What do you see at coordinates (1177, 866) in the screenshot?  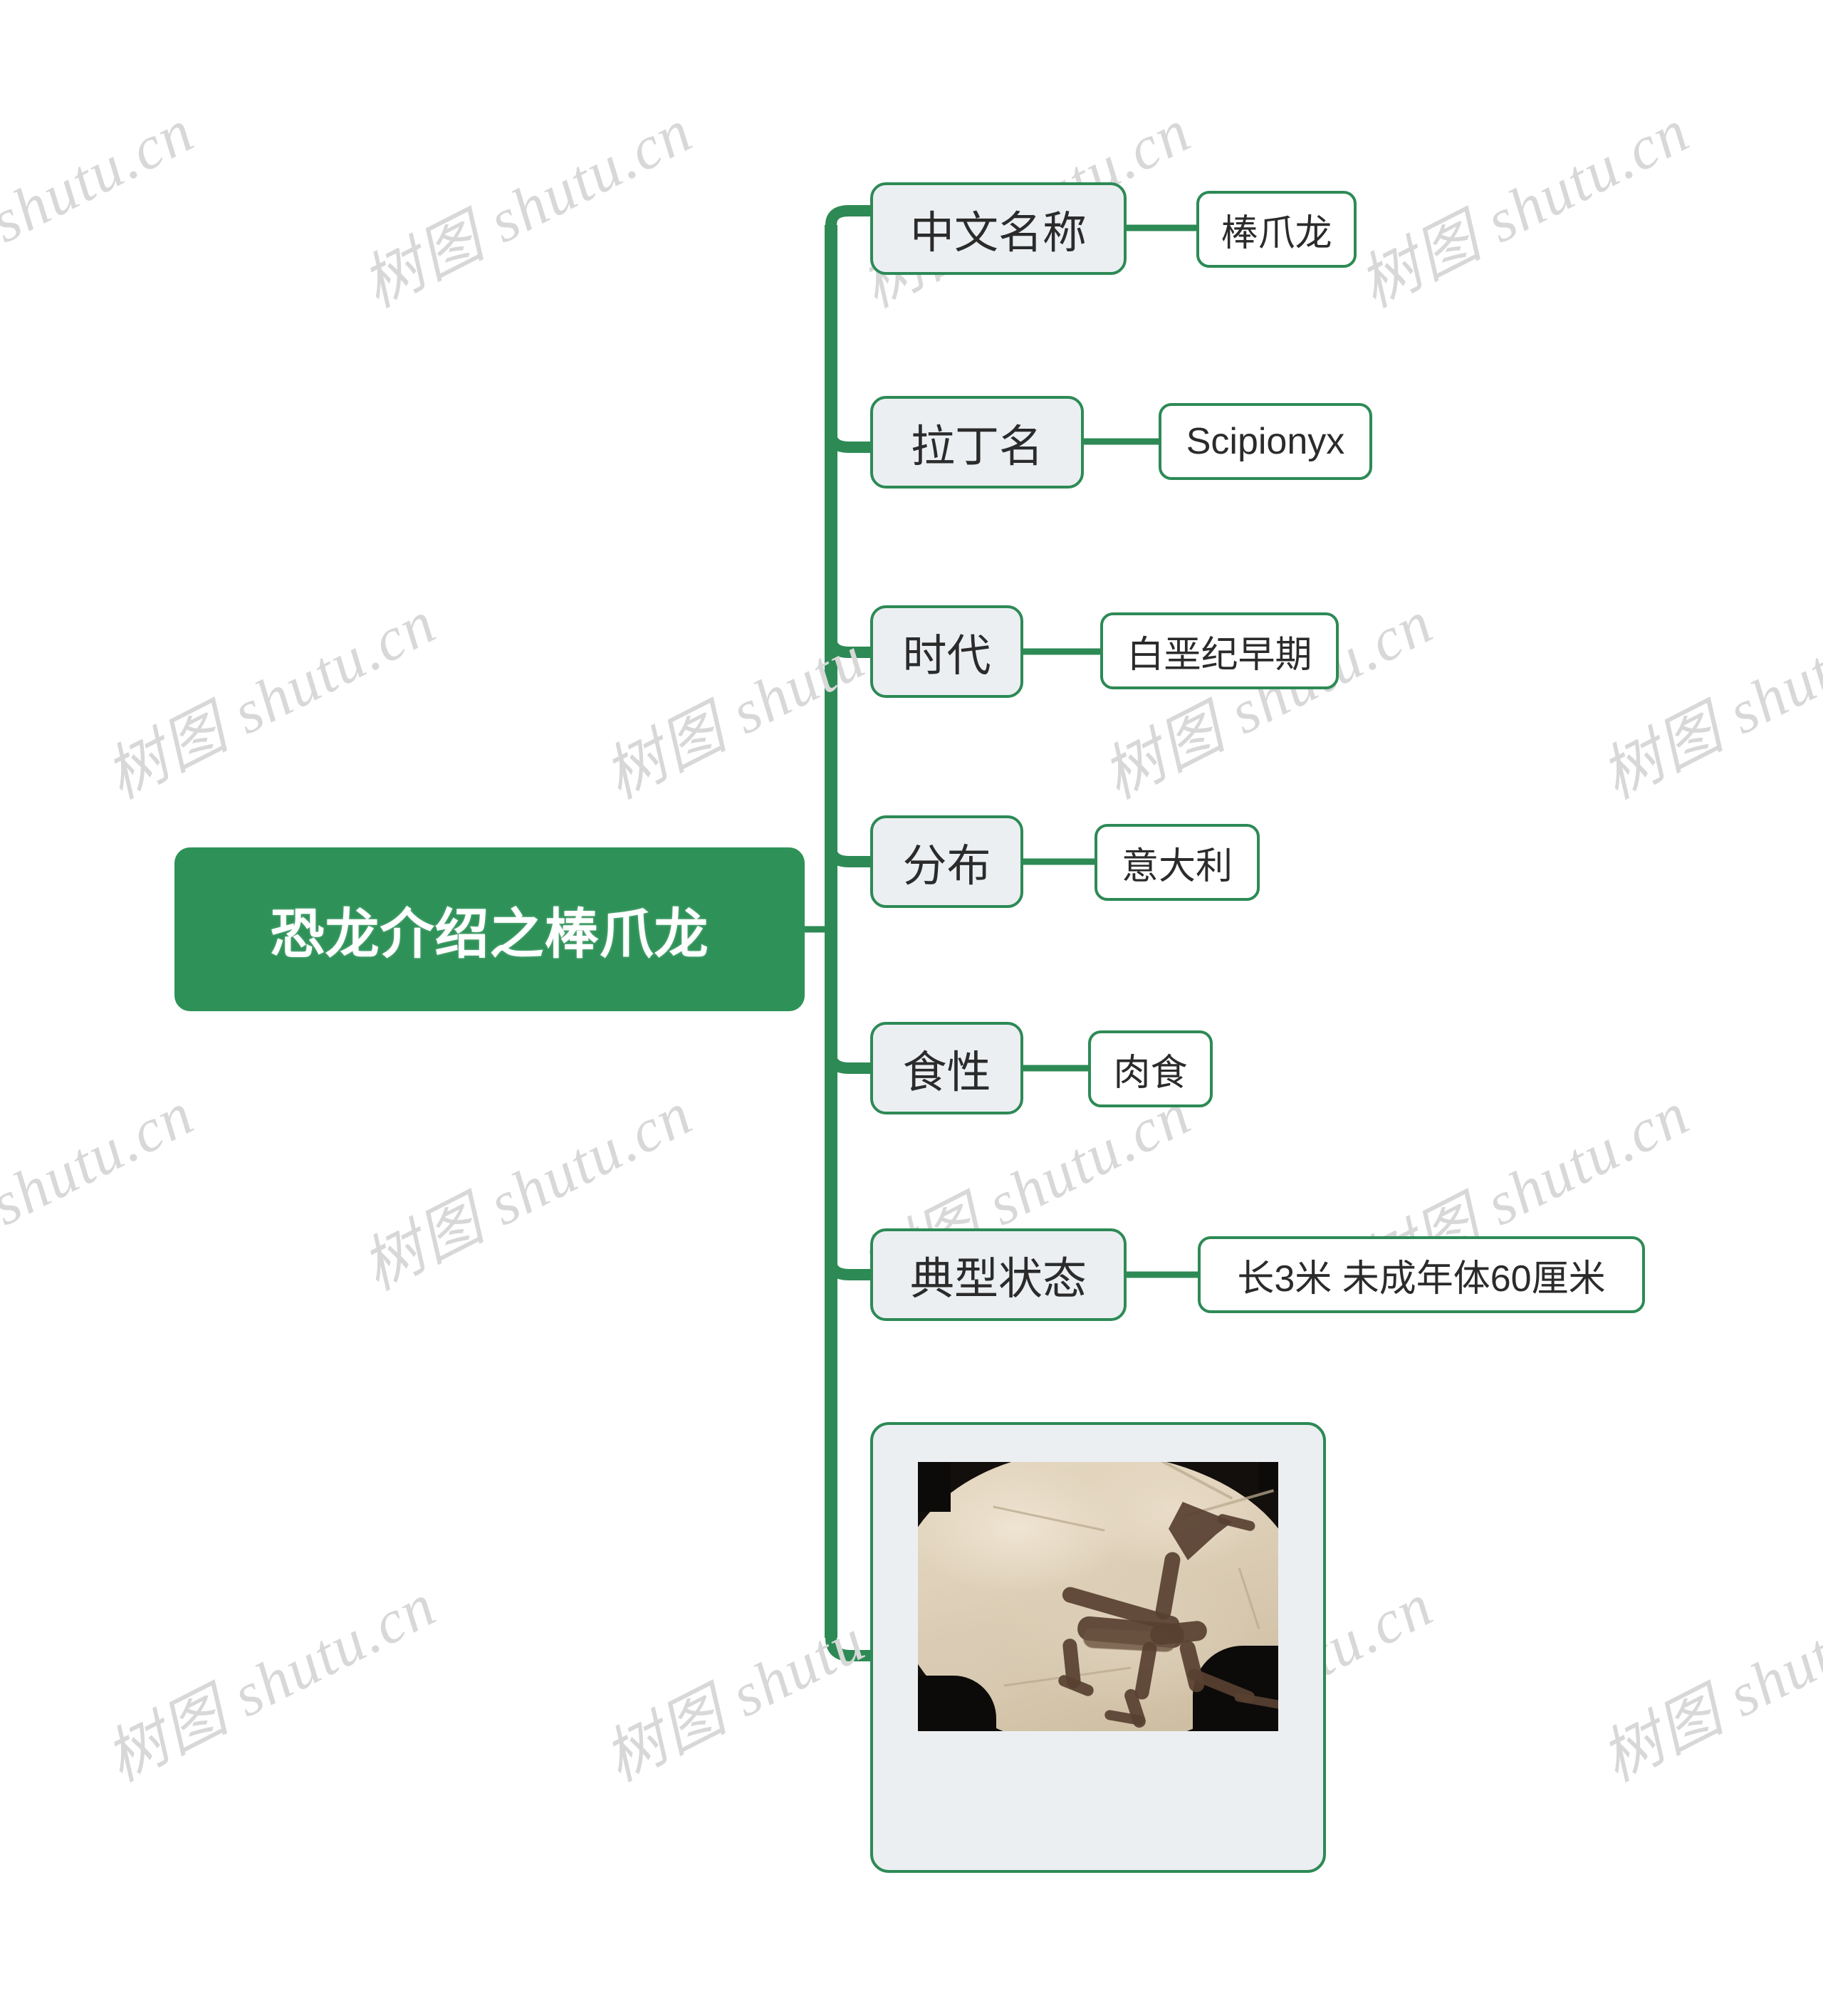 I see `value-node-3-label: 意大利` at bounding box center [1177, 866].